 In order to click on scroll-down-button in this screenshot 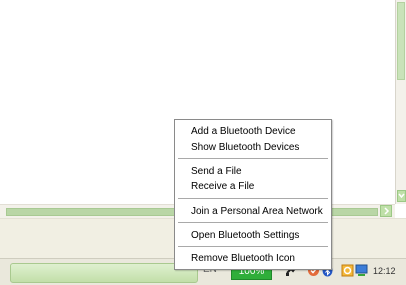, I will do `click(401, 196)`.